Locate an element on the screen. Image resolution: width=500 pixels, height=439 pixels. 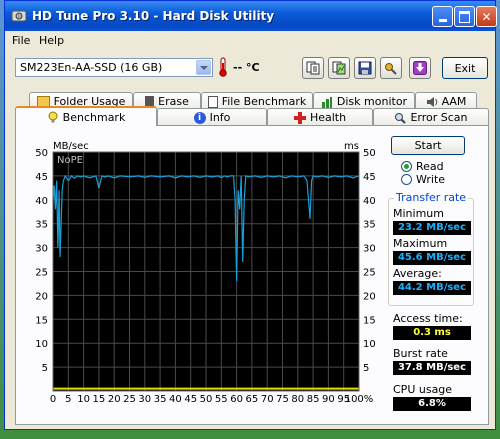
x-tick-label: 35 is located at coordinates (160, 399).